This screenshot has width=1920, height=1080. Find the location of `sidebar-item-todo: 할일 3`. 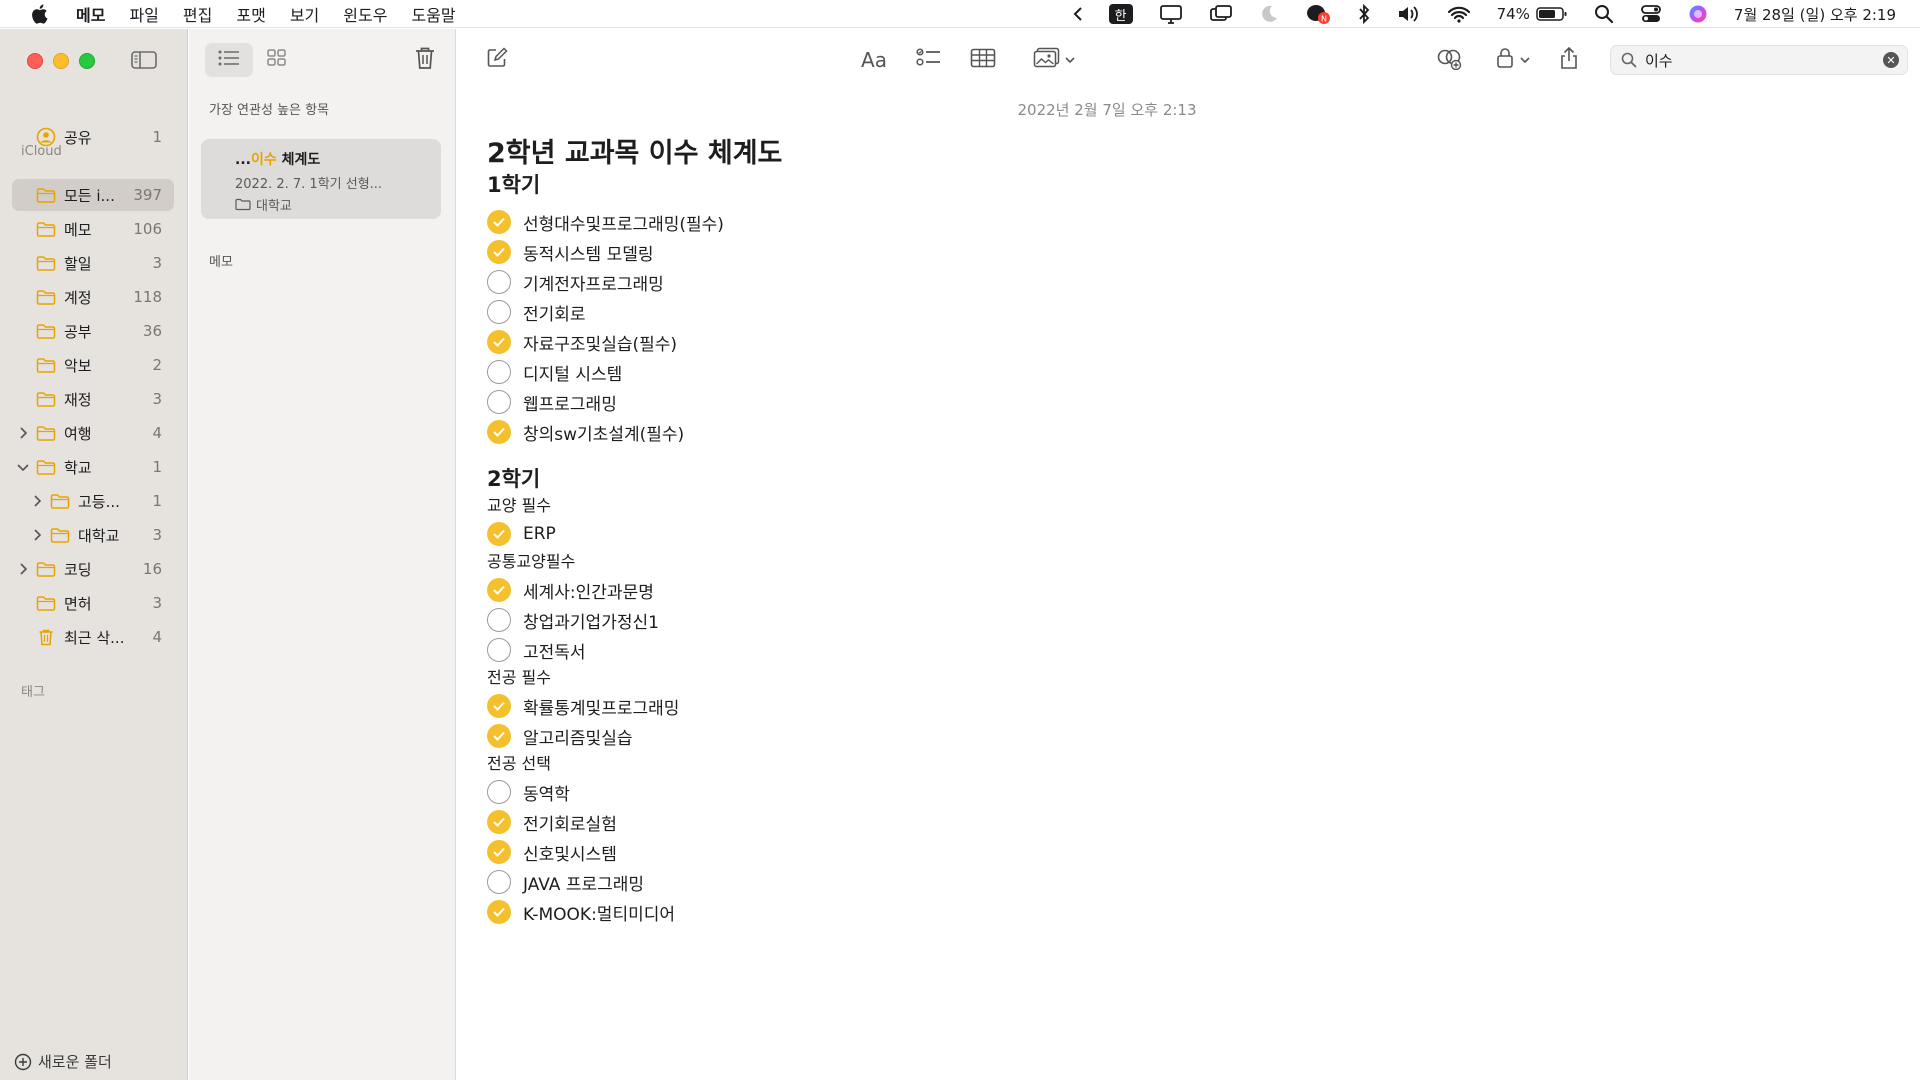

sidebar-item-todo: 할일 3 is located at coordinates (93, 263).